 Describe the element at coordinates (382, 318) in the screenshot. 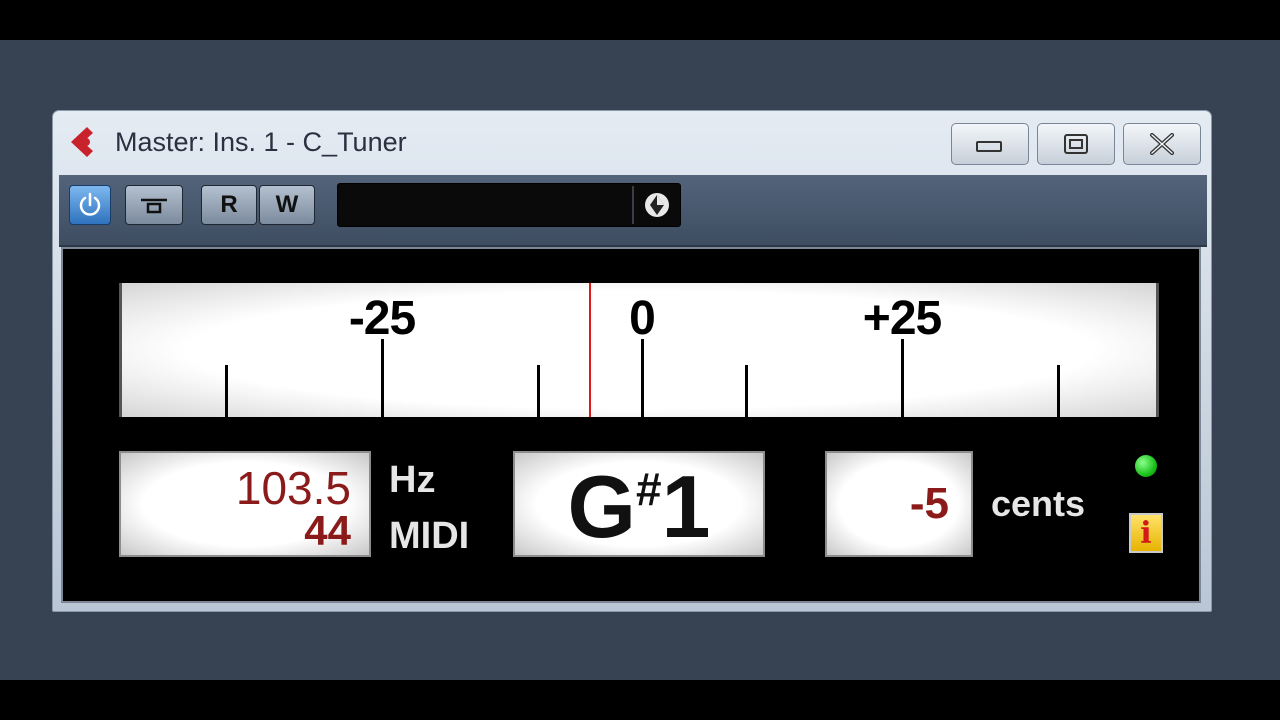

I see `scale-label-minus25: -25` at that location.